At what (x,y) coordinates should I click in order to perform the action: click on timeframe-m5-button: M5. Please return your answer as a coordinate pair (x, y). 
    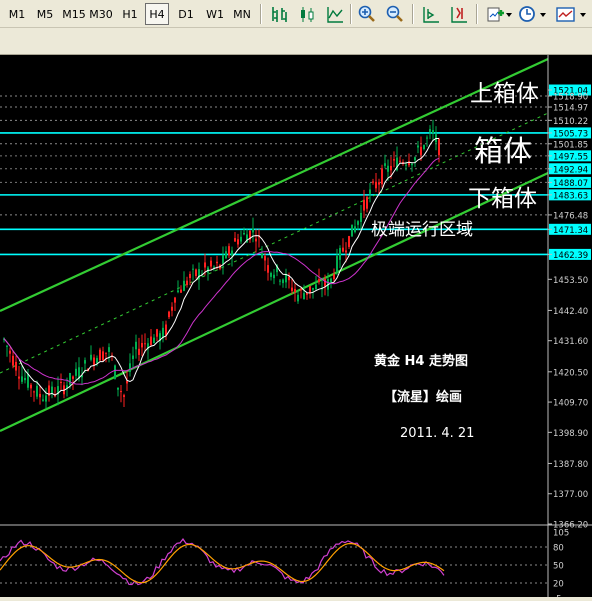
    Looking at the image, I should click on (45, 14).